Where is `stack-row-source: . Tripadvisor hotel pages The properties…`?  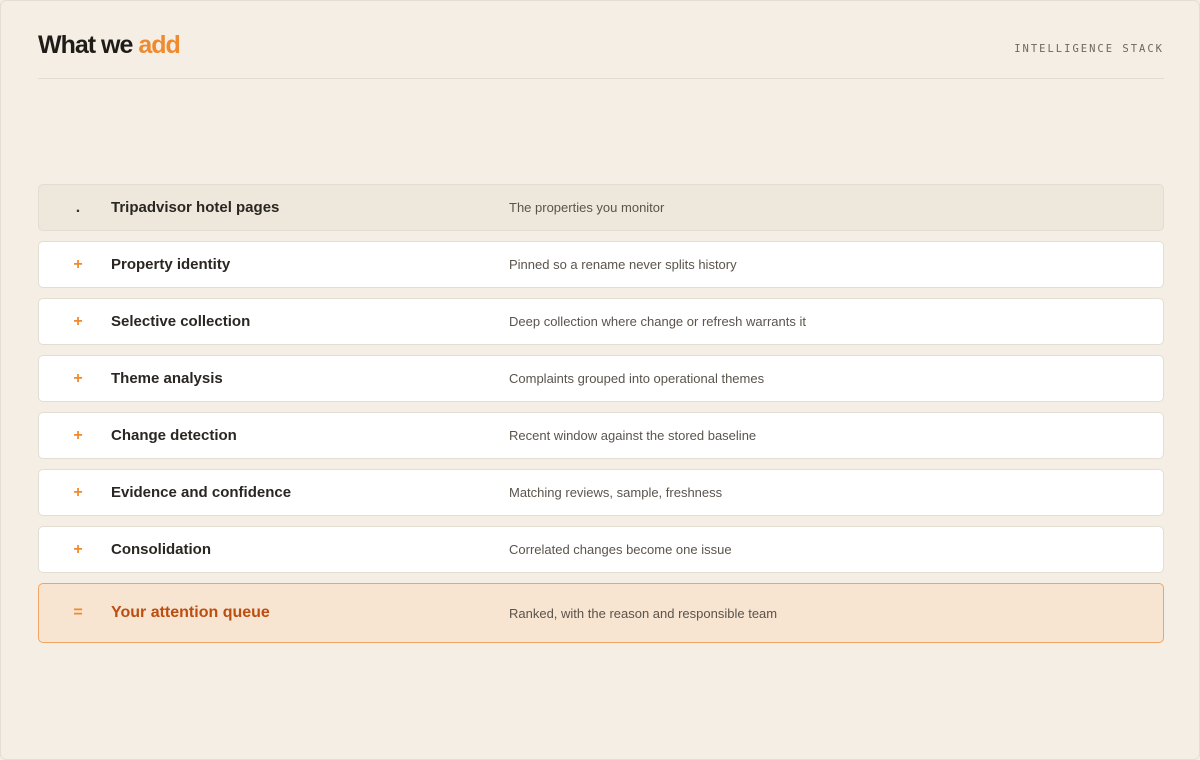
stack-row-source: . Tripadvisor hotel pages The properties… is located at coordinates (601, 207).